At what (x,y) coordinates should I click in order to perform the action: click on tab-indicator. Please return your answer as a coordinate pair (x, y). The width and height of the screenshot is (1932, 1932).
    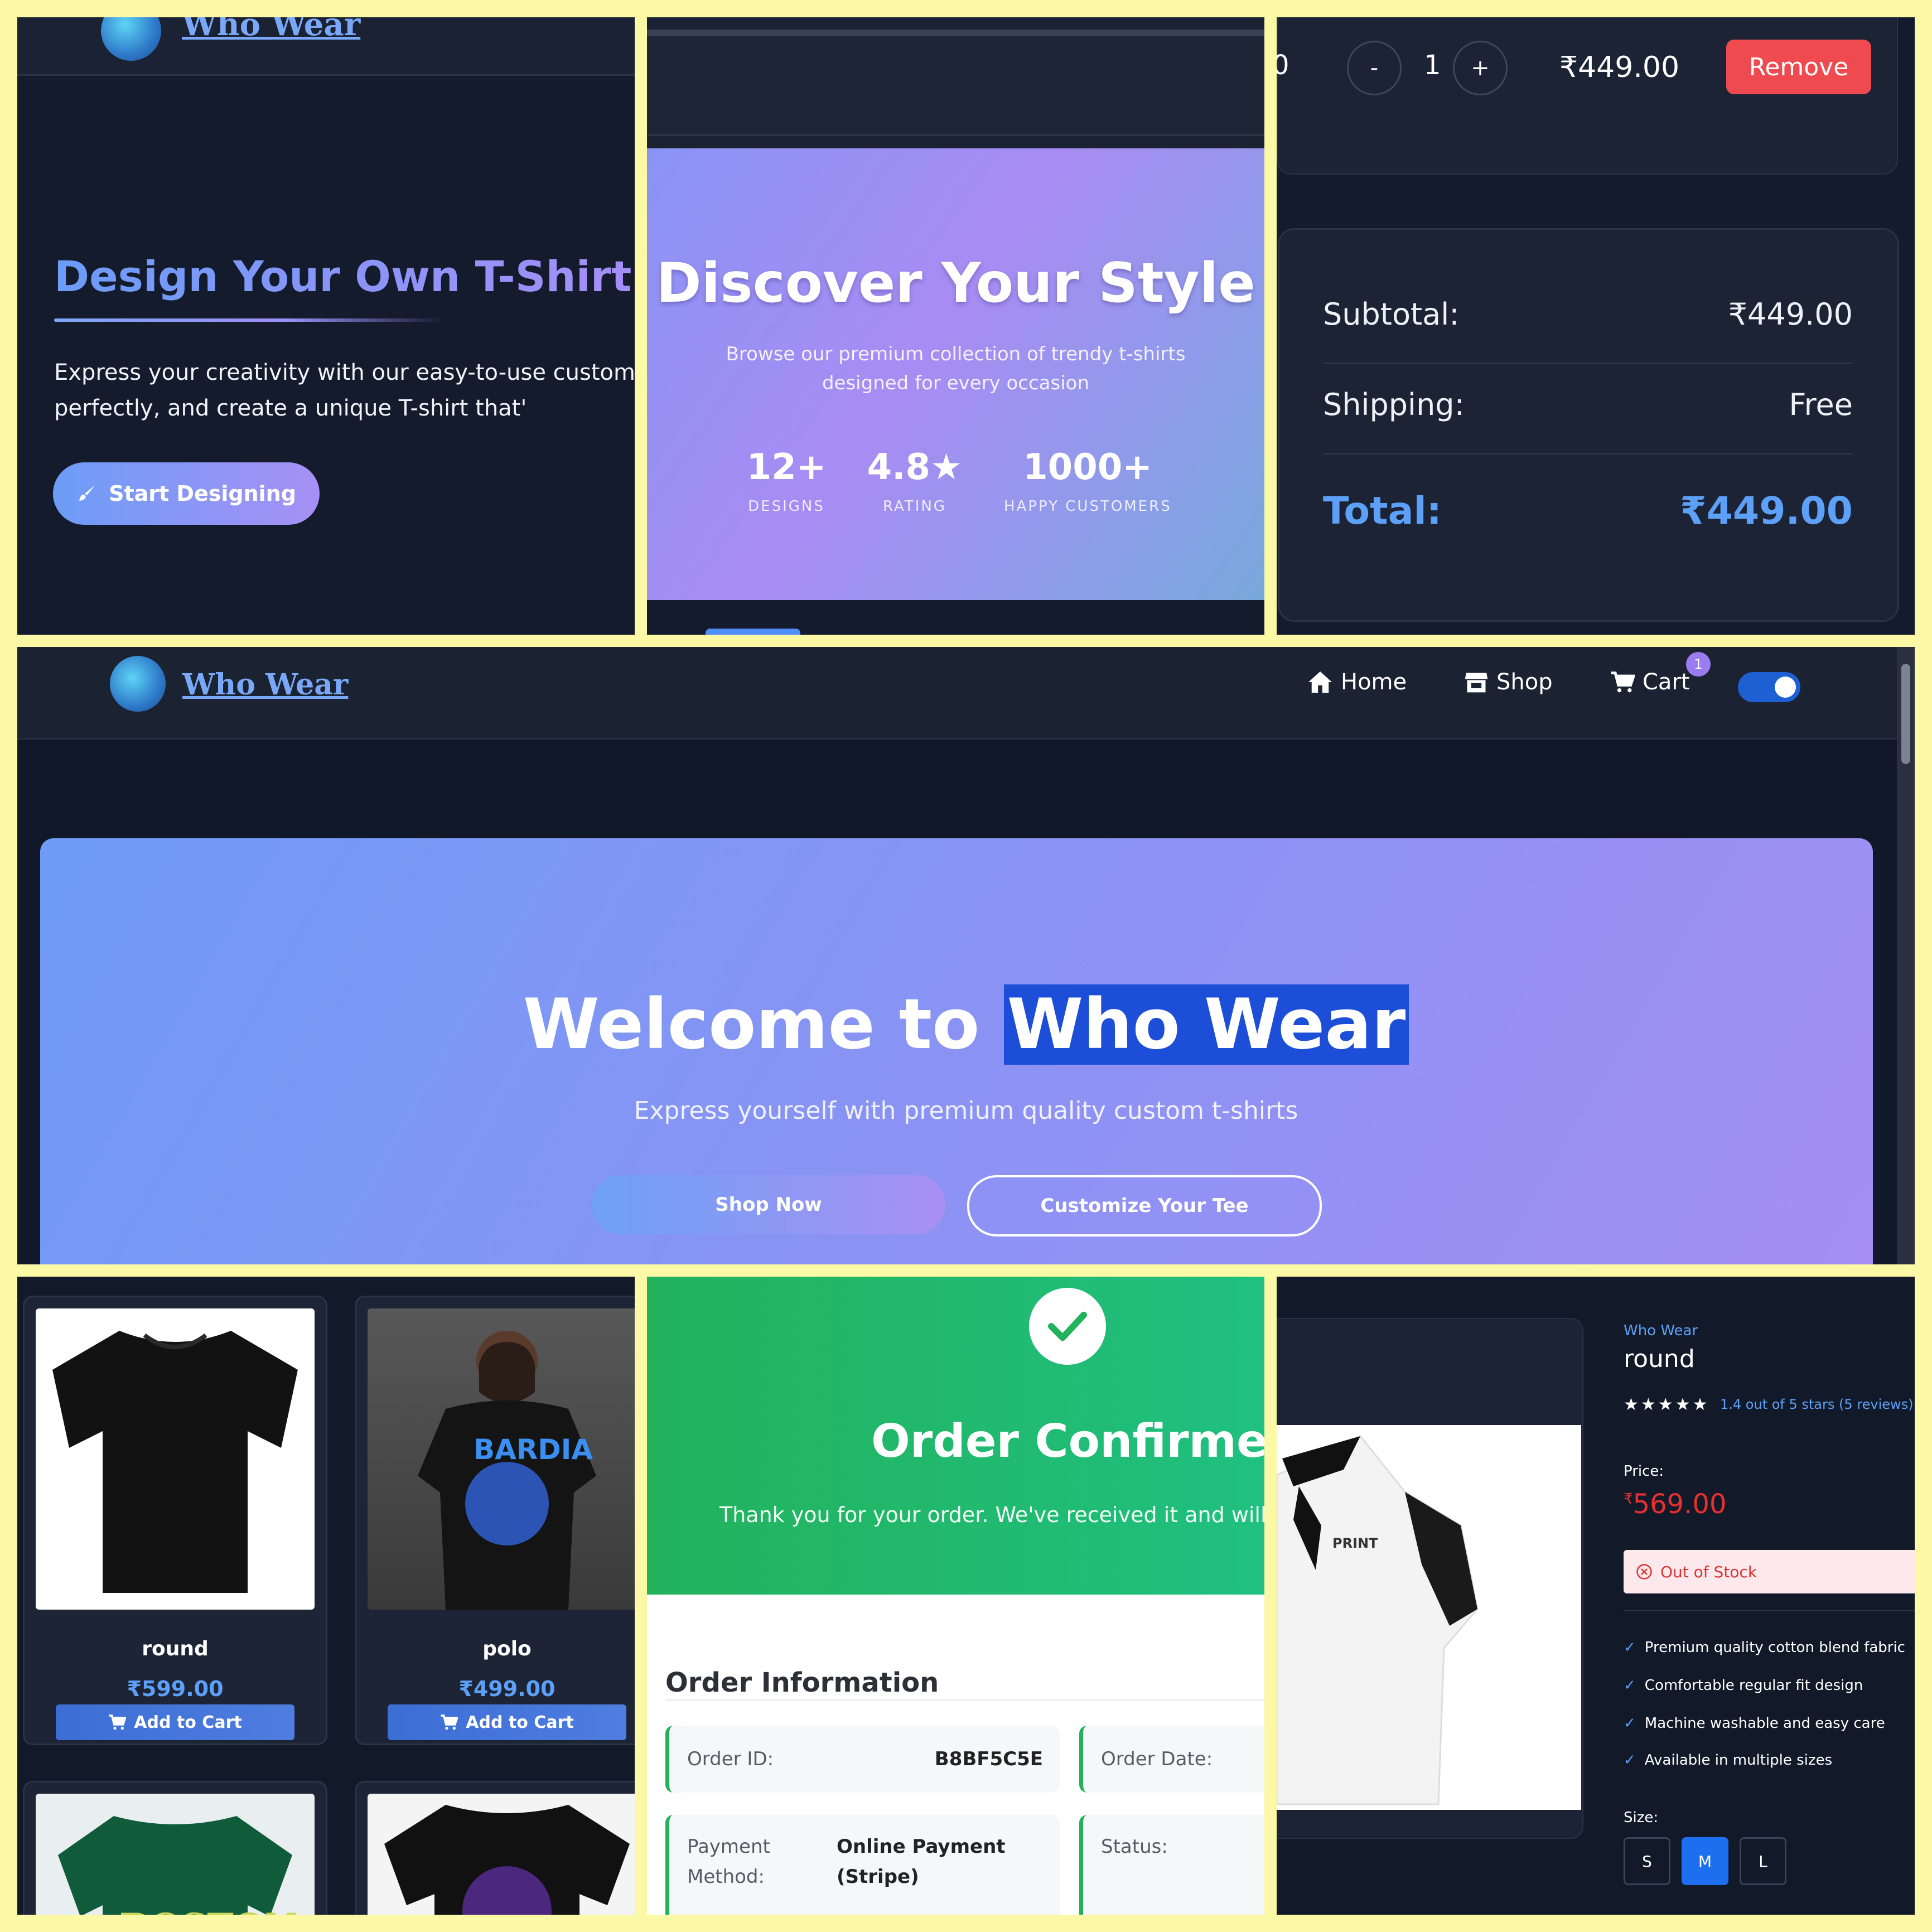
    Looking at the image, I should click on (753, 632).